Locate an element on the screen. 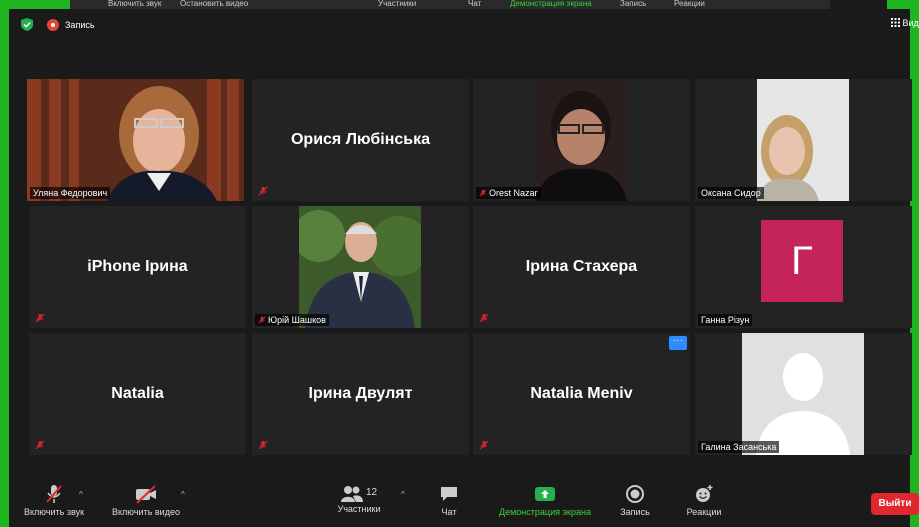 Image resolution: width=919 pixels, height=527 pixels. participant-name-label: Уляна Федорович is located at coordinates (70, 193).